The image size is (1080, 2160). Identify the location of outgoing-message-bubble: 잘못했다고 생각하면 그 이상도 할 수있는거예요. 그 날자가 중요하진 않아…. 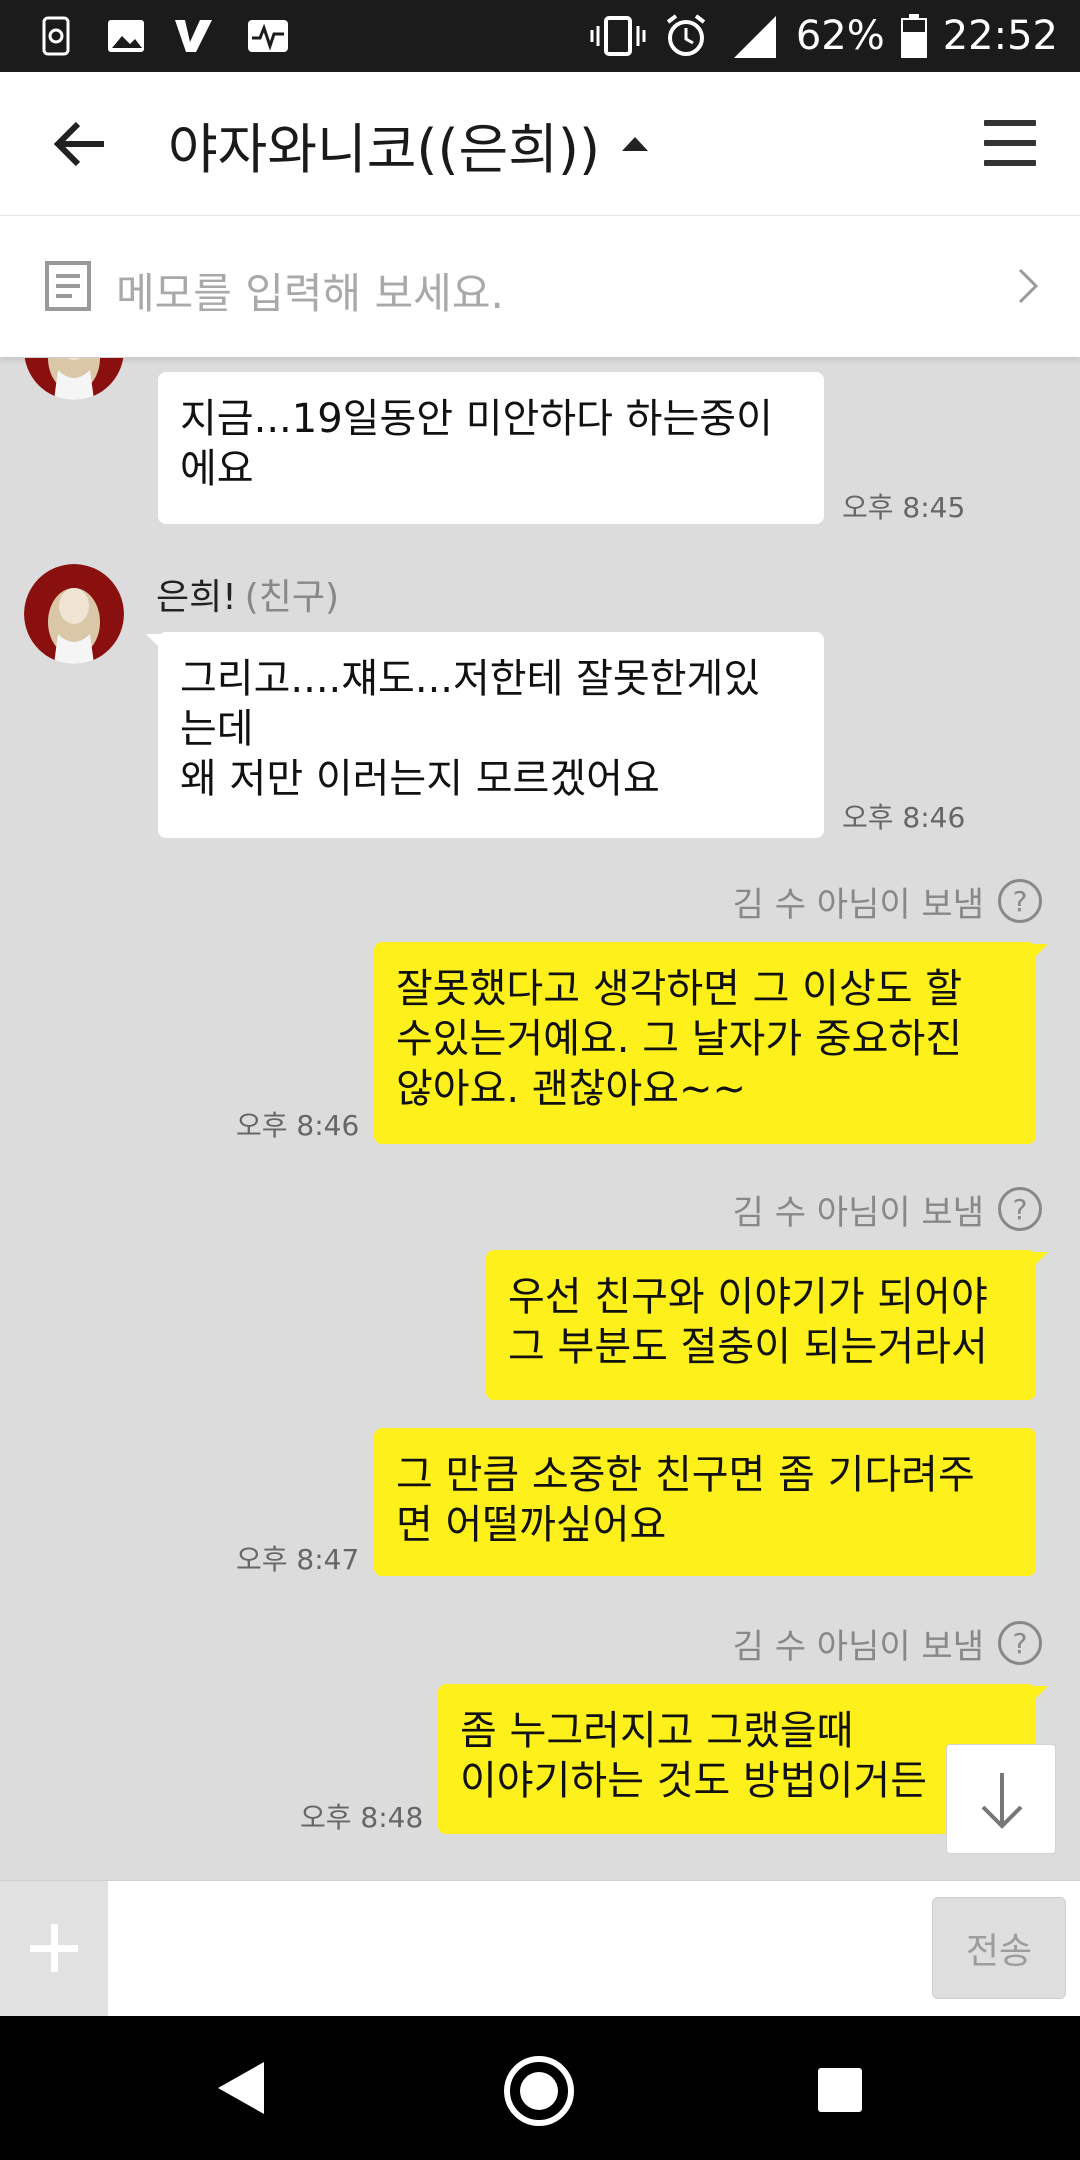
(705, 1043).